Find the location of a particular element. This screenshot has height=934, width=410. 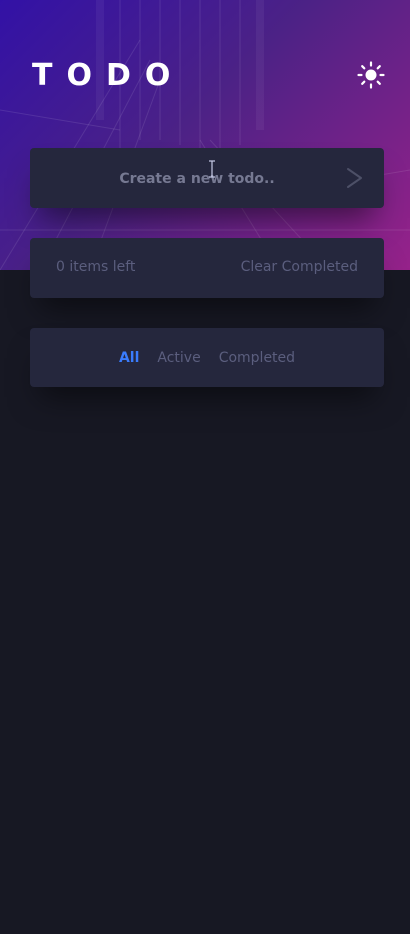

text-cursor-icon is located at coordinates (212, 169).